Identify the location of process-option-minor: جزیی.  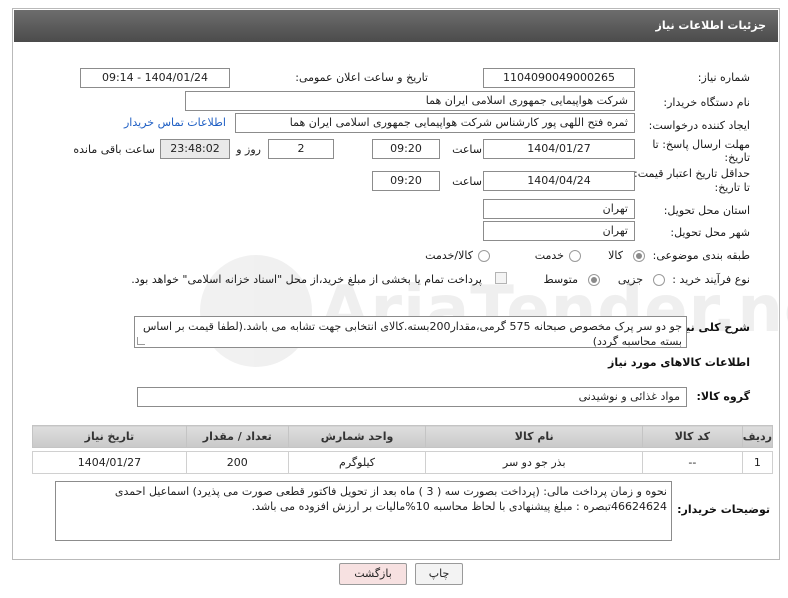
(630, 279).